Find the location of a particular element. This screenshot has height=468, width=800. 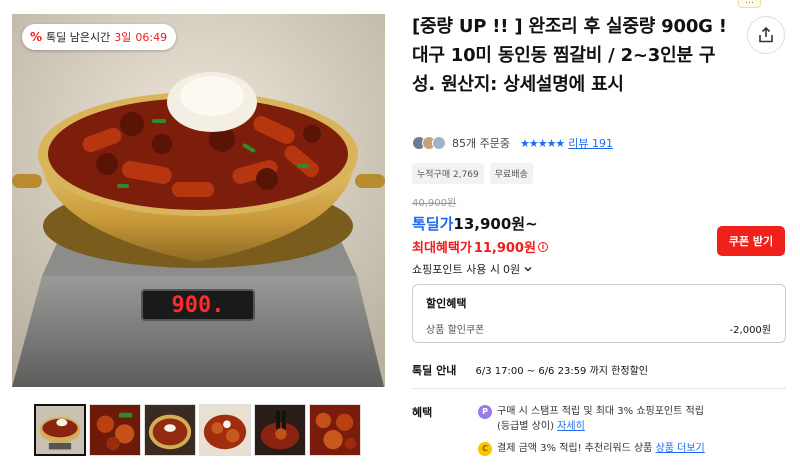

product-tags: 누적구매 2,769 무료배송 is located at coordinates (472, 173).